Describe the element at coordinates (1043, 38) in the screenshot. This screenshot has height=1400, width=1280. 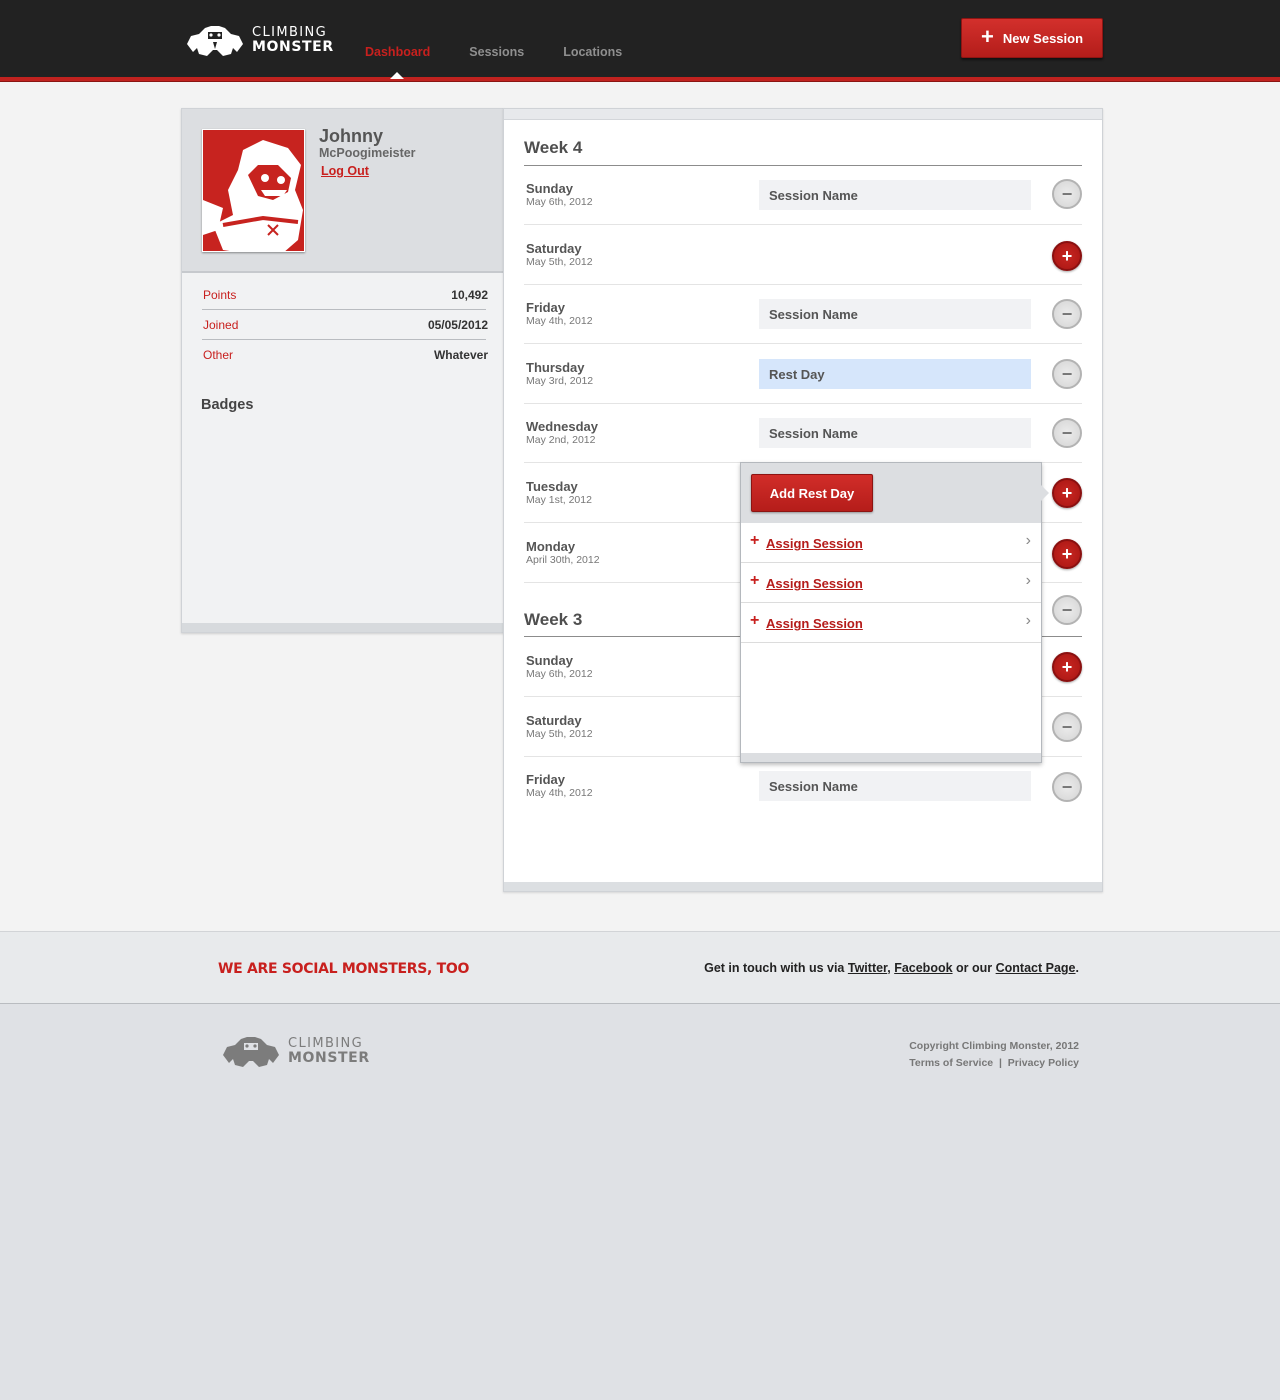
I see `new-session-label: New Session` at that location.